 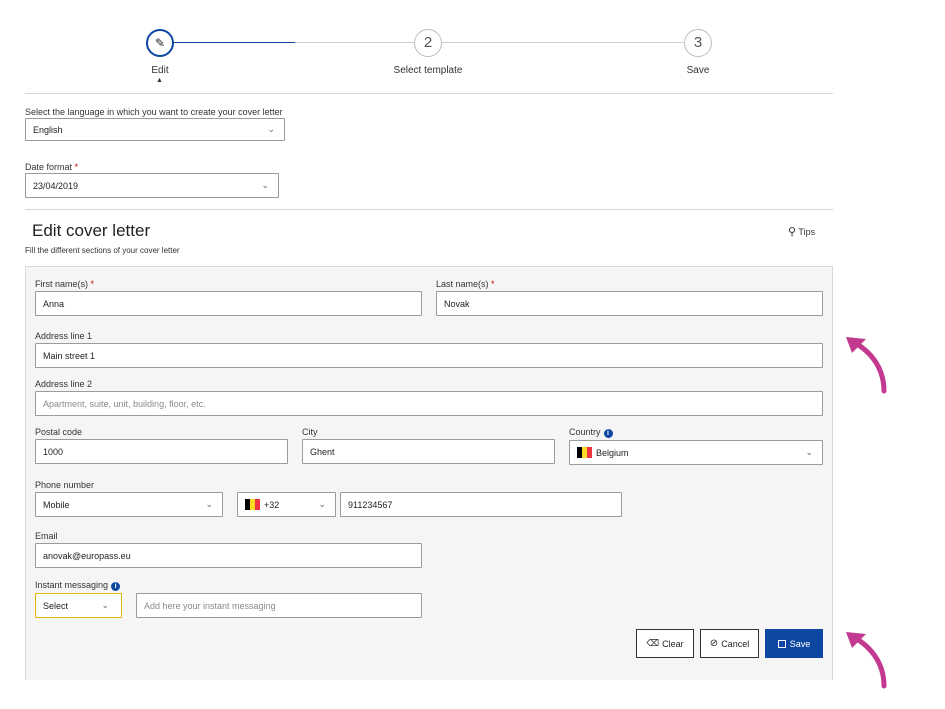 What do you see at coordinates (72, 585) in the screenshot?
I see `im-label-text: Instant messaging` at bounding box center [72, 585].